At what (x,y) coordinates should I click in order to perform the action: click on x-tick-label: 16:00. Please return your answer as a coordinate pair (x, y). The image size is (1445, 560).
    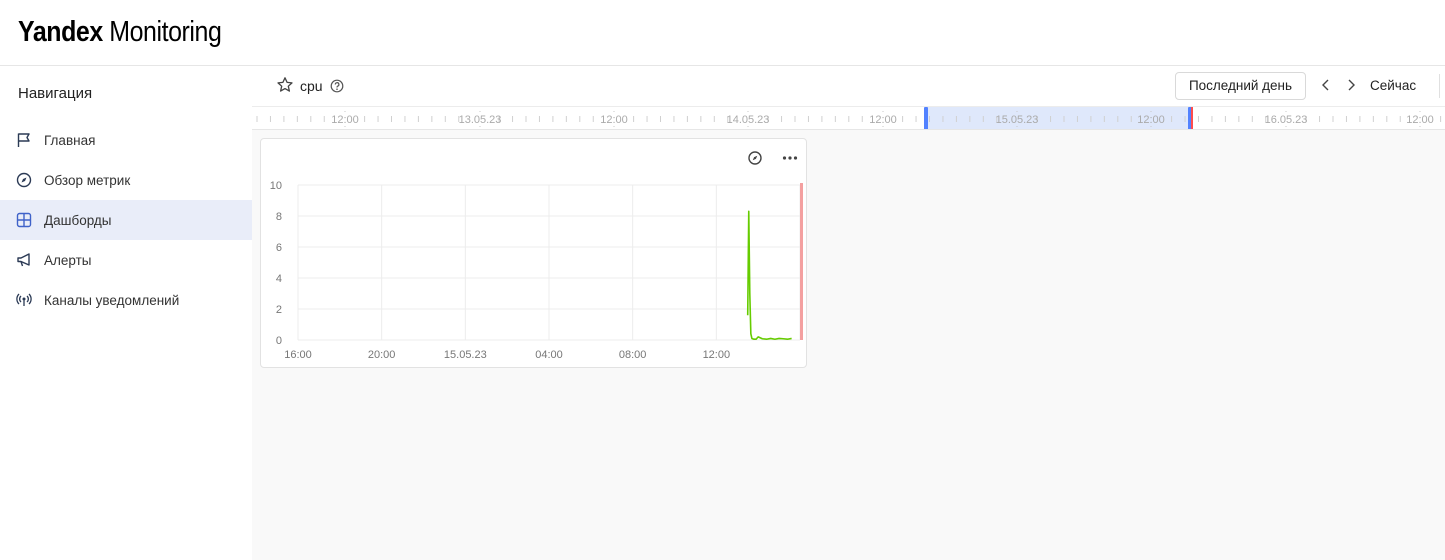
    Looking at the image, I should click on (298, 355).